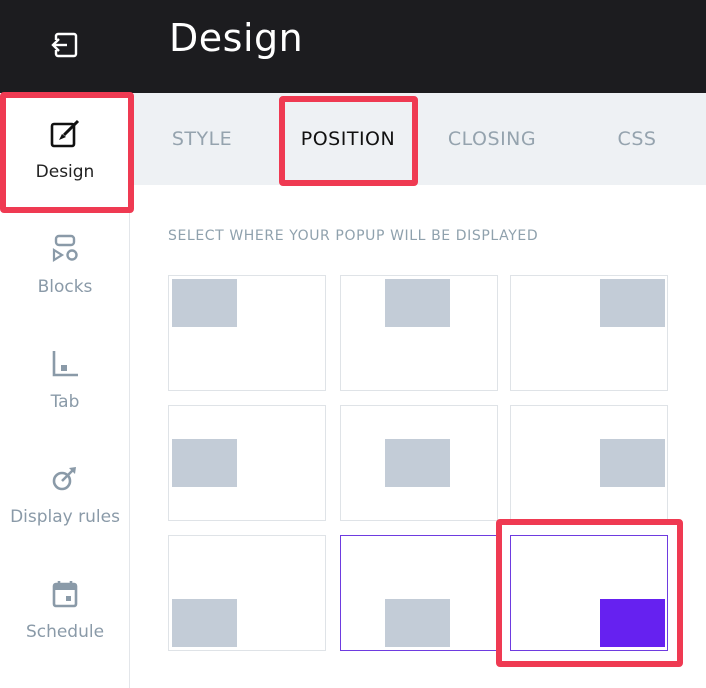 The image size is (706, 688). What do you see at coordinates (65, 594) in the screenshot?
I see `calendar-icon` at bounding box center [65, 594].